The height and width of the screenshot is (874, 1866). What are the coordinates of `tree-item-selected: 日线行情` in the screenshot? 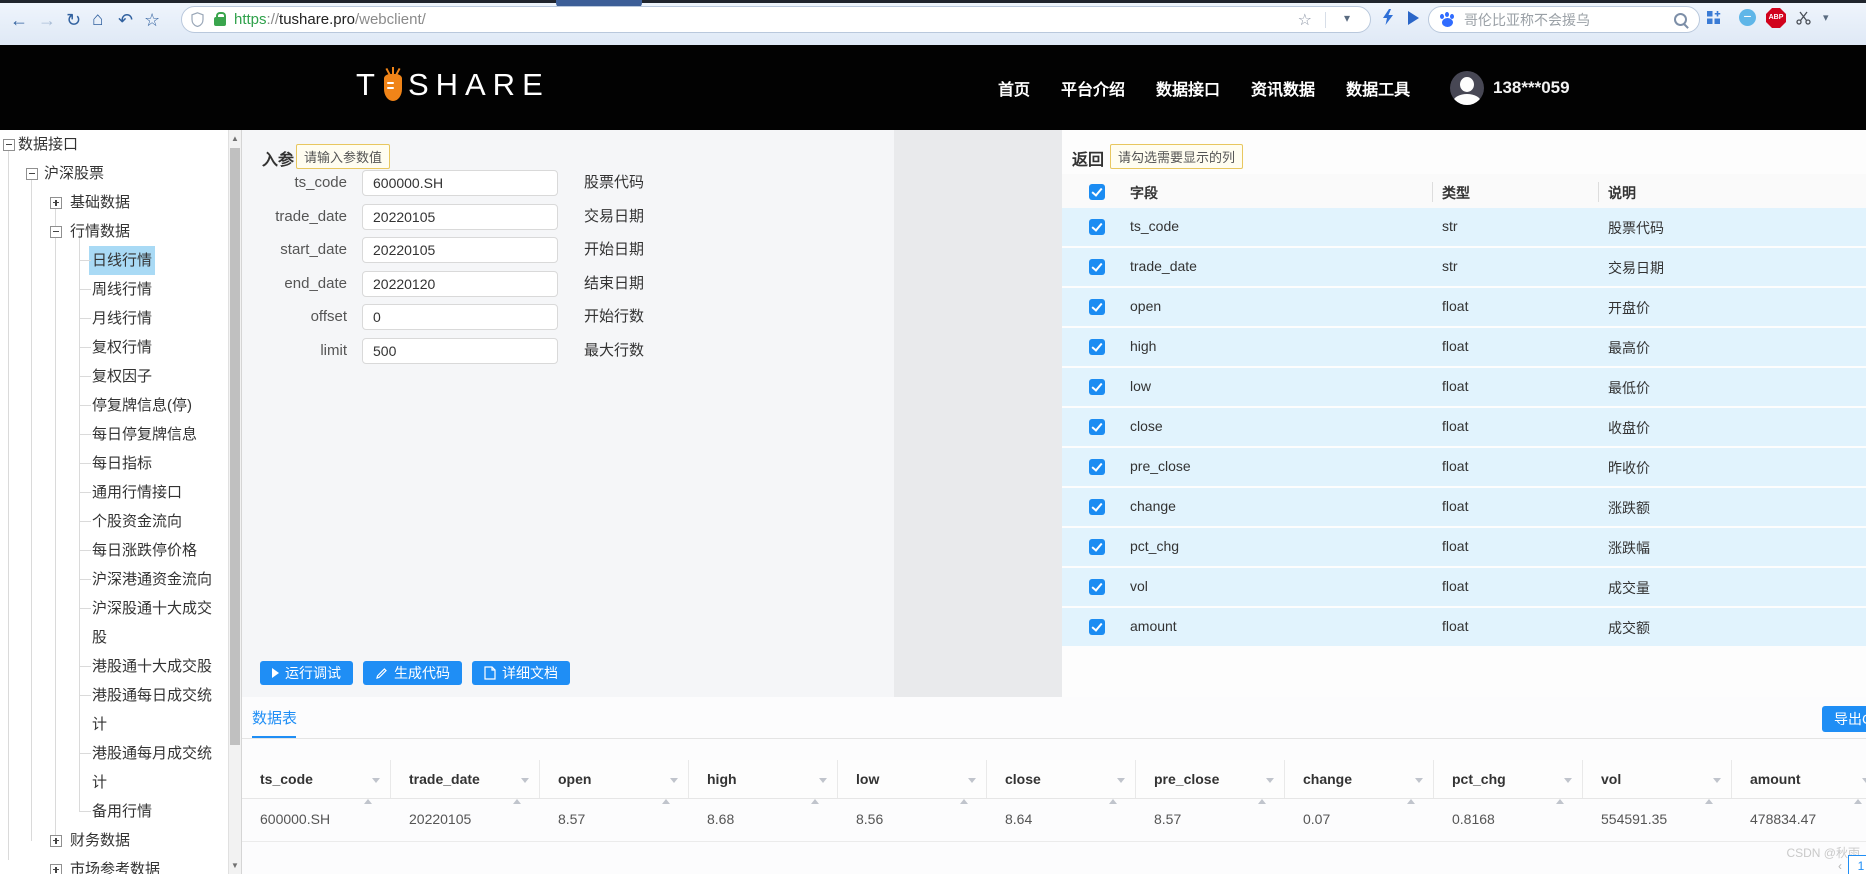 It's located at (114, 260).